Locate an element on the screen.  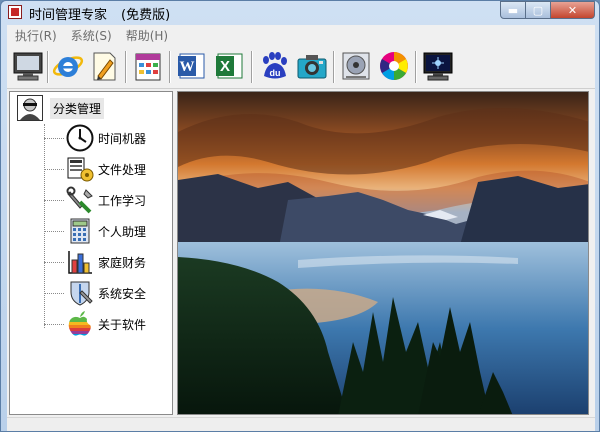
tree-item-label: 工作学习 is located at coordinates (122, 200).